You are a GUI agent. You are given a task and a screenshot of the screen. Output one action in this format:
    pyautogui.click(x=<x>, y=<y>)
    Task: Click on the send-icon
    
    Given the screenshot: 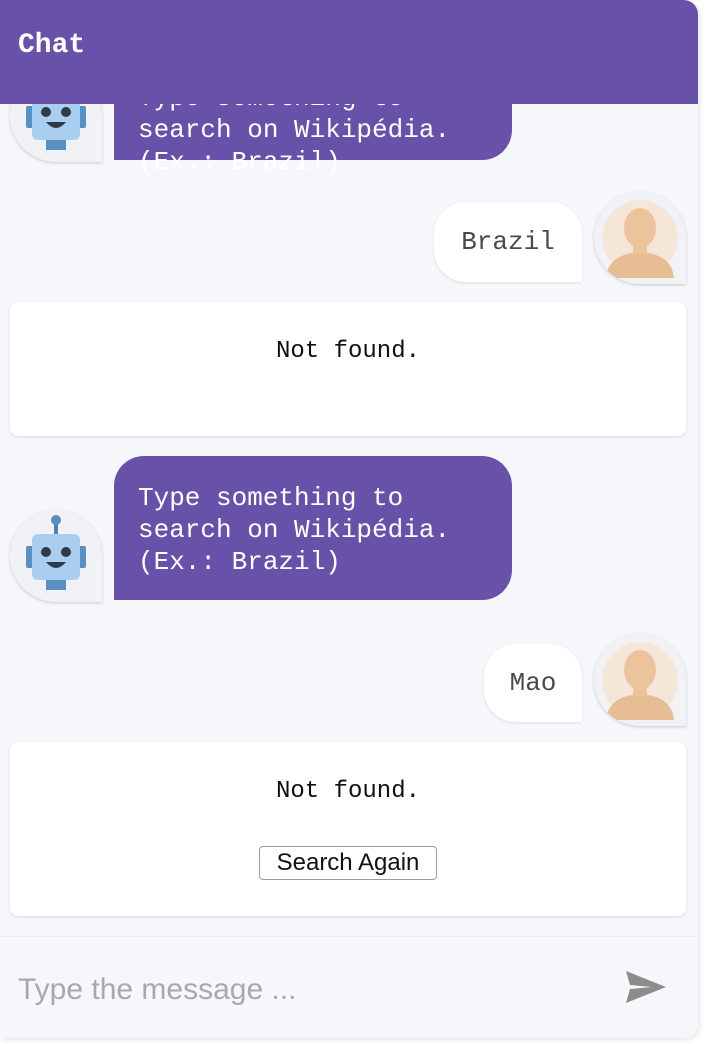 What is the action you would take?
    pyautogui.click(x=646, y=987)
    